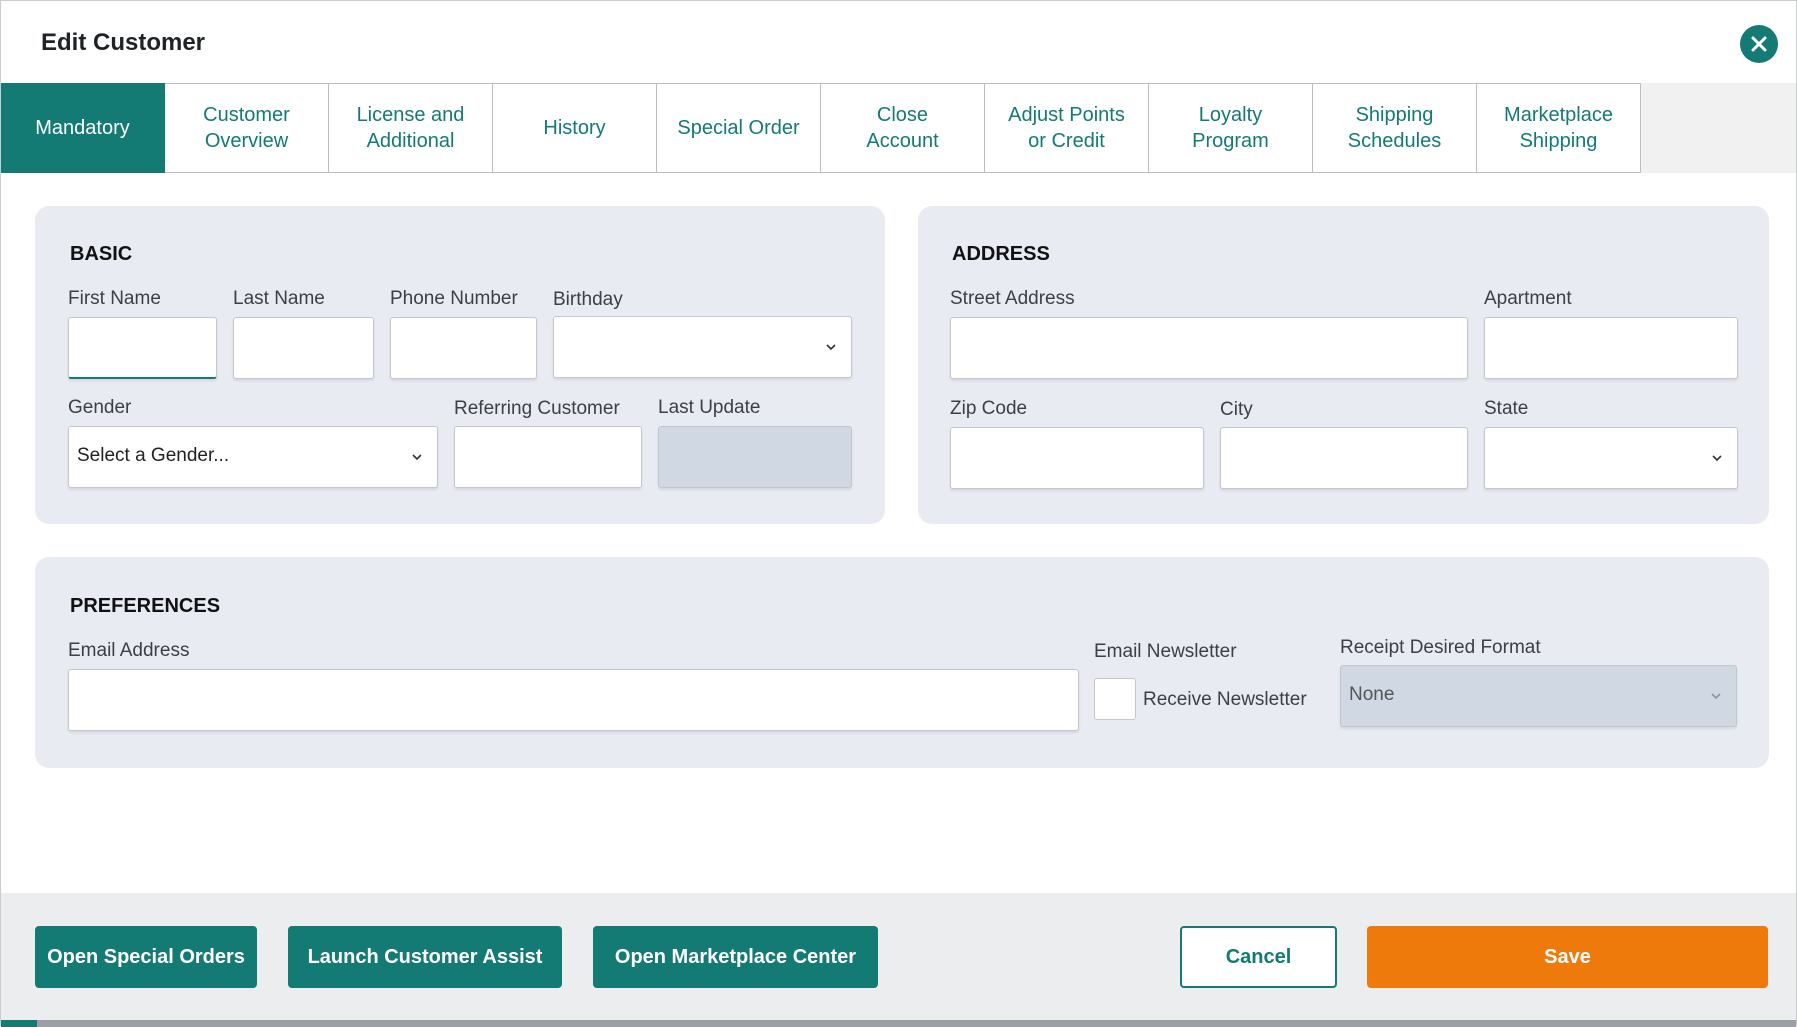 This screenshot has width=1797, height=1027. I want to click on dialog-title: Edit Customer, so click(123, 42).